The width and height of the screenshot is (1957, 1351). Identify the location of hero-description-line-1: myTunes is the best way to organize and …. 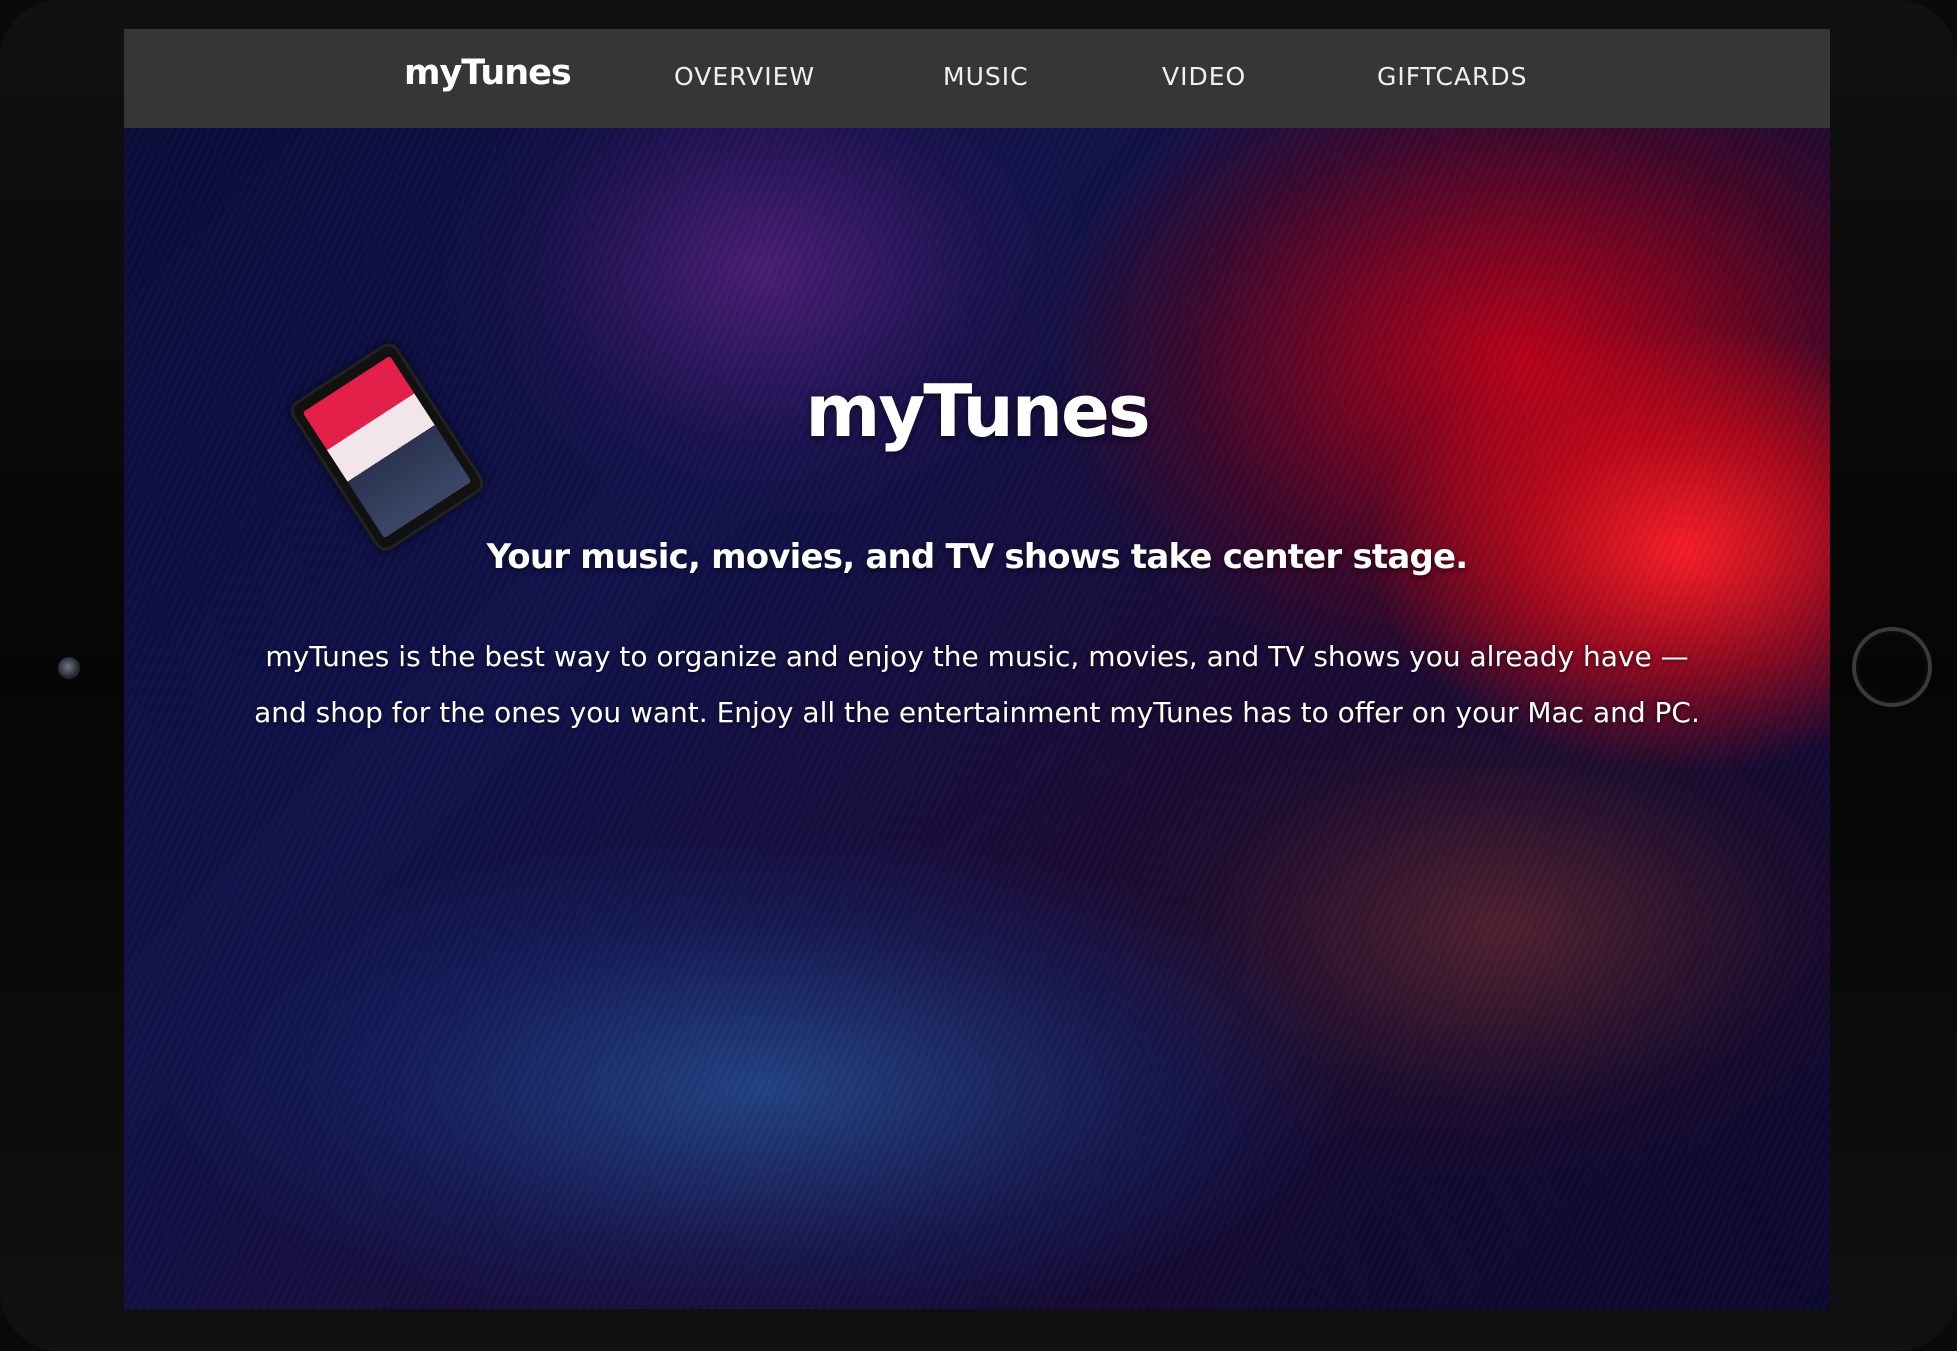
(977, 656).